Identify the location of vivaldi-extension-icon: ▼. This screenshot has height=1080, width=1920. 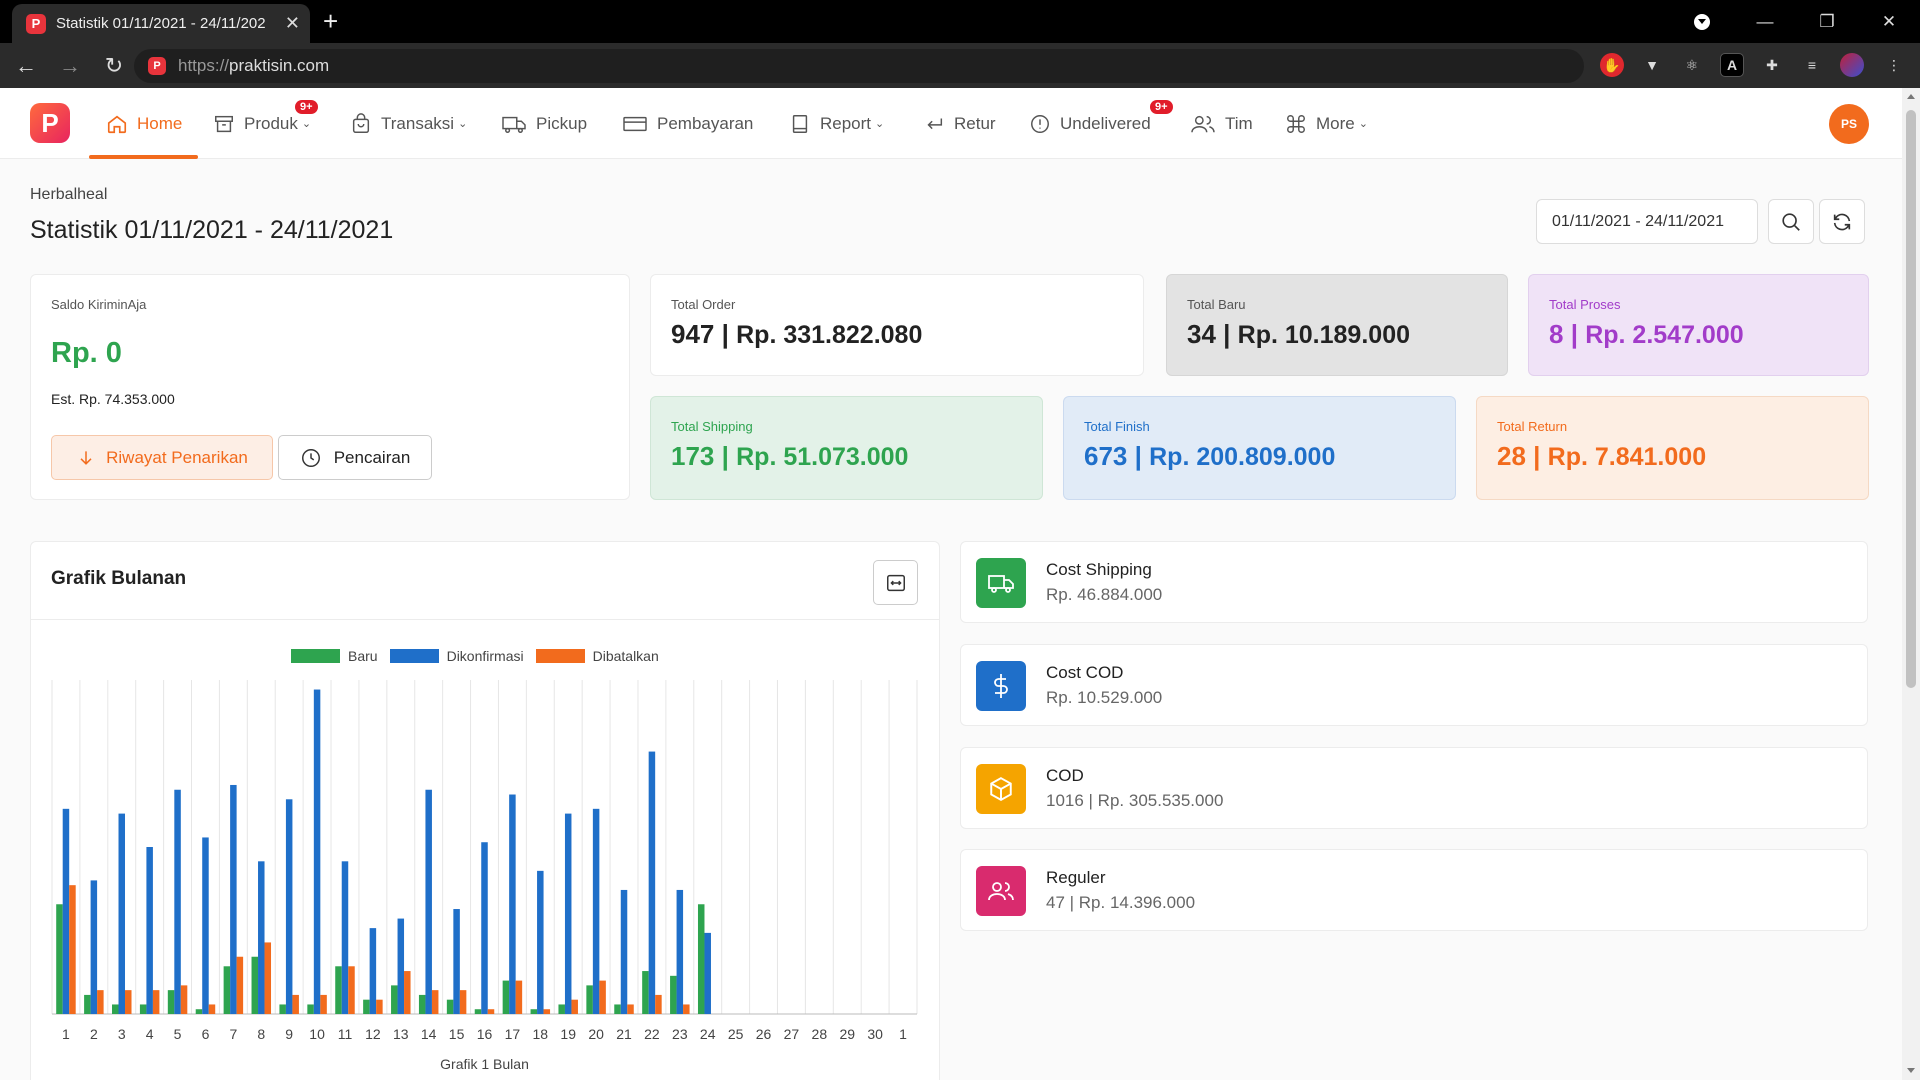
(1652, 65).